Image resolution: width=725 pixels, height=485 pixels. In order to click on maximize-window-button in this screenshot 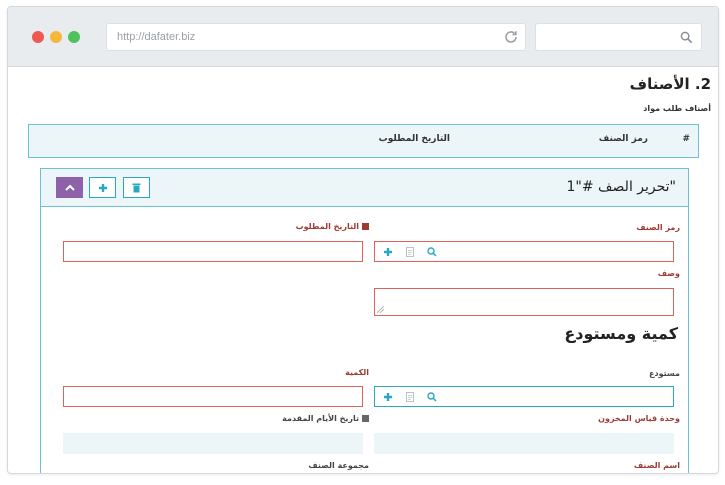, I will do `click(74, 37)`.